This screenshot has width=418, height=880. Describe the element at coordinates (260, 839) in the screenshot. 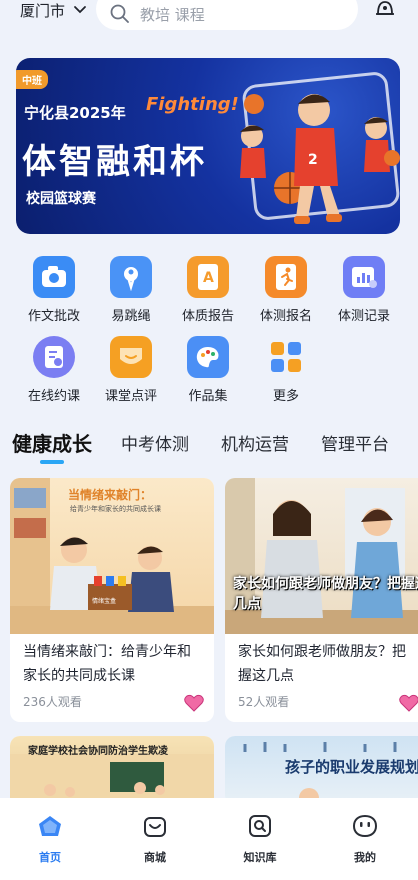

I see `nav-knowledge: 知识库` at that location.